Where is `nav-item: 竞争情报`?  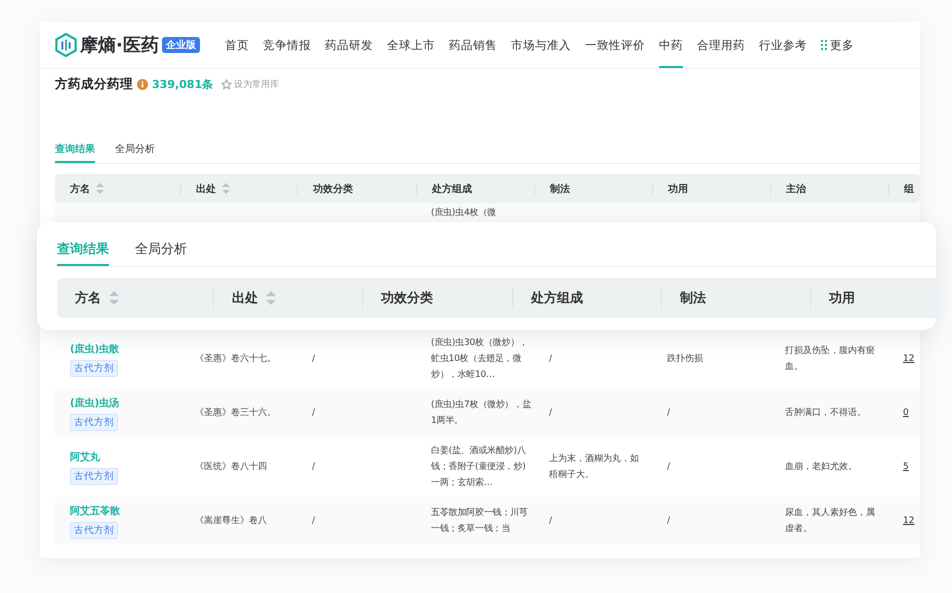 nav-item: 竞争情报 is located at coordinates (287, 45).